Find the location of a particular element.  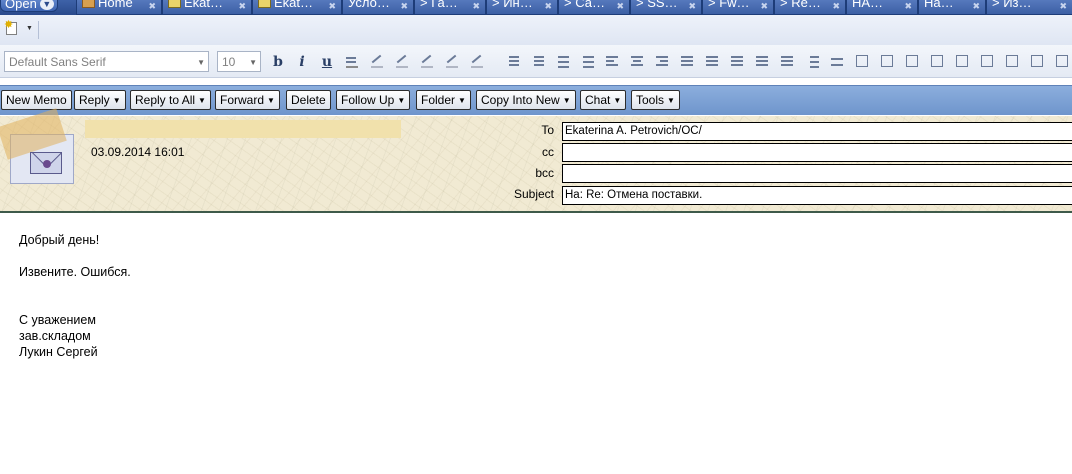

font-family-select: Default Sans Serif ▼ is located at coordinates (106, 61).